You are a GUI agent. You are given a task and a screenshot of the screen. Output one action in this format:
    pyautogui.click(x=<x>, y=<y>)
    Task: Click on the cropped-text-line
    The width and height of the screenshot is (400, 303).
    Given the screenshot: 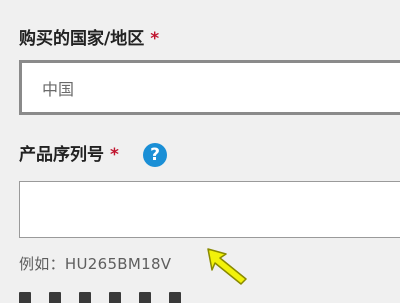 What is the action you would take?
    pyautogui.click(x=119, y=297)
    